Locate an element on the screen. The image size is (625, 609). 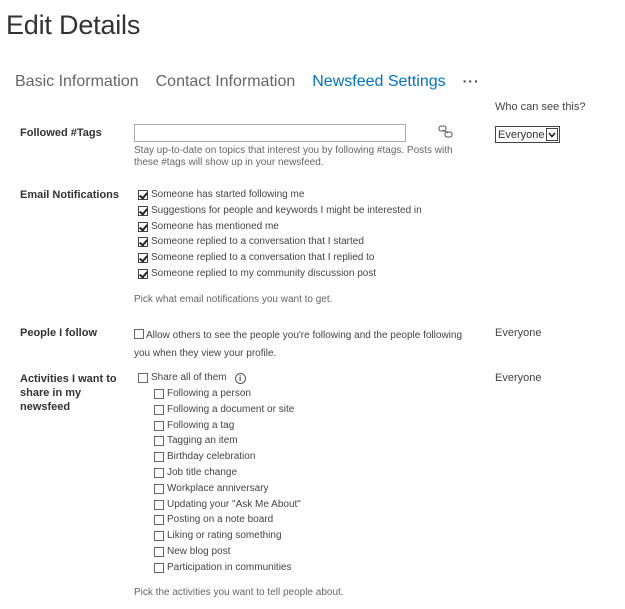
activity-label: Posting on a note board is located at coordinates (220, 520).